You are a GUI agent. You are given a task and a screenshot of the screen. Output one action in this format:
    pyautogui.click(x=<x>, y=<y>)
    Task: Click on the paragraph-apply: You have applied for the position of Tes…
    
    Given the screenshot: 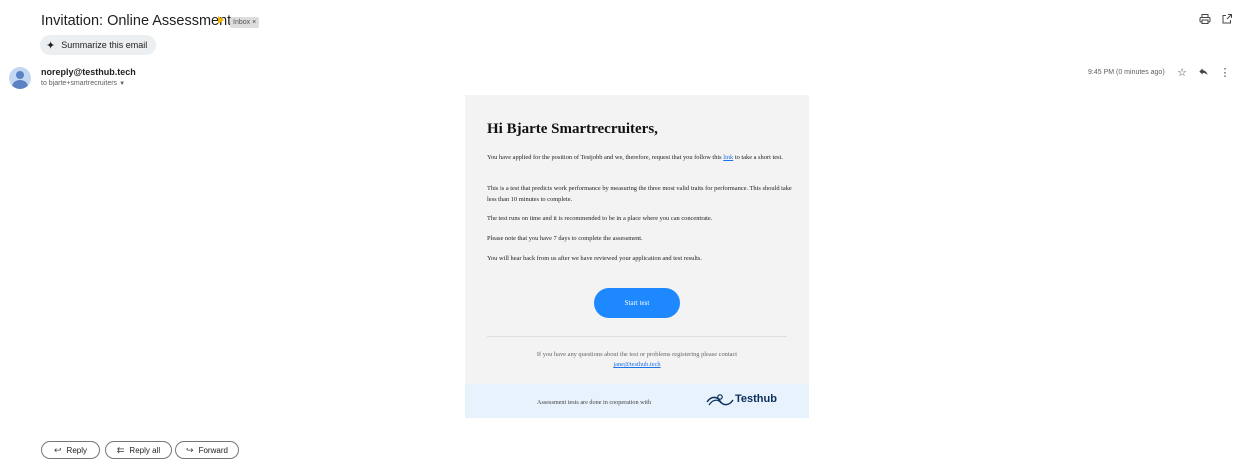 What is the action you would take?
    pyautogui.click(x=642, y=157)
    